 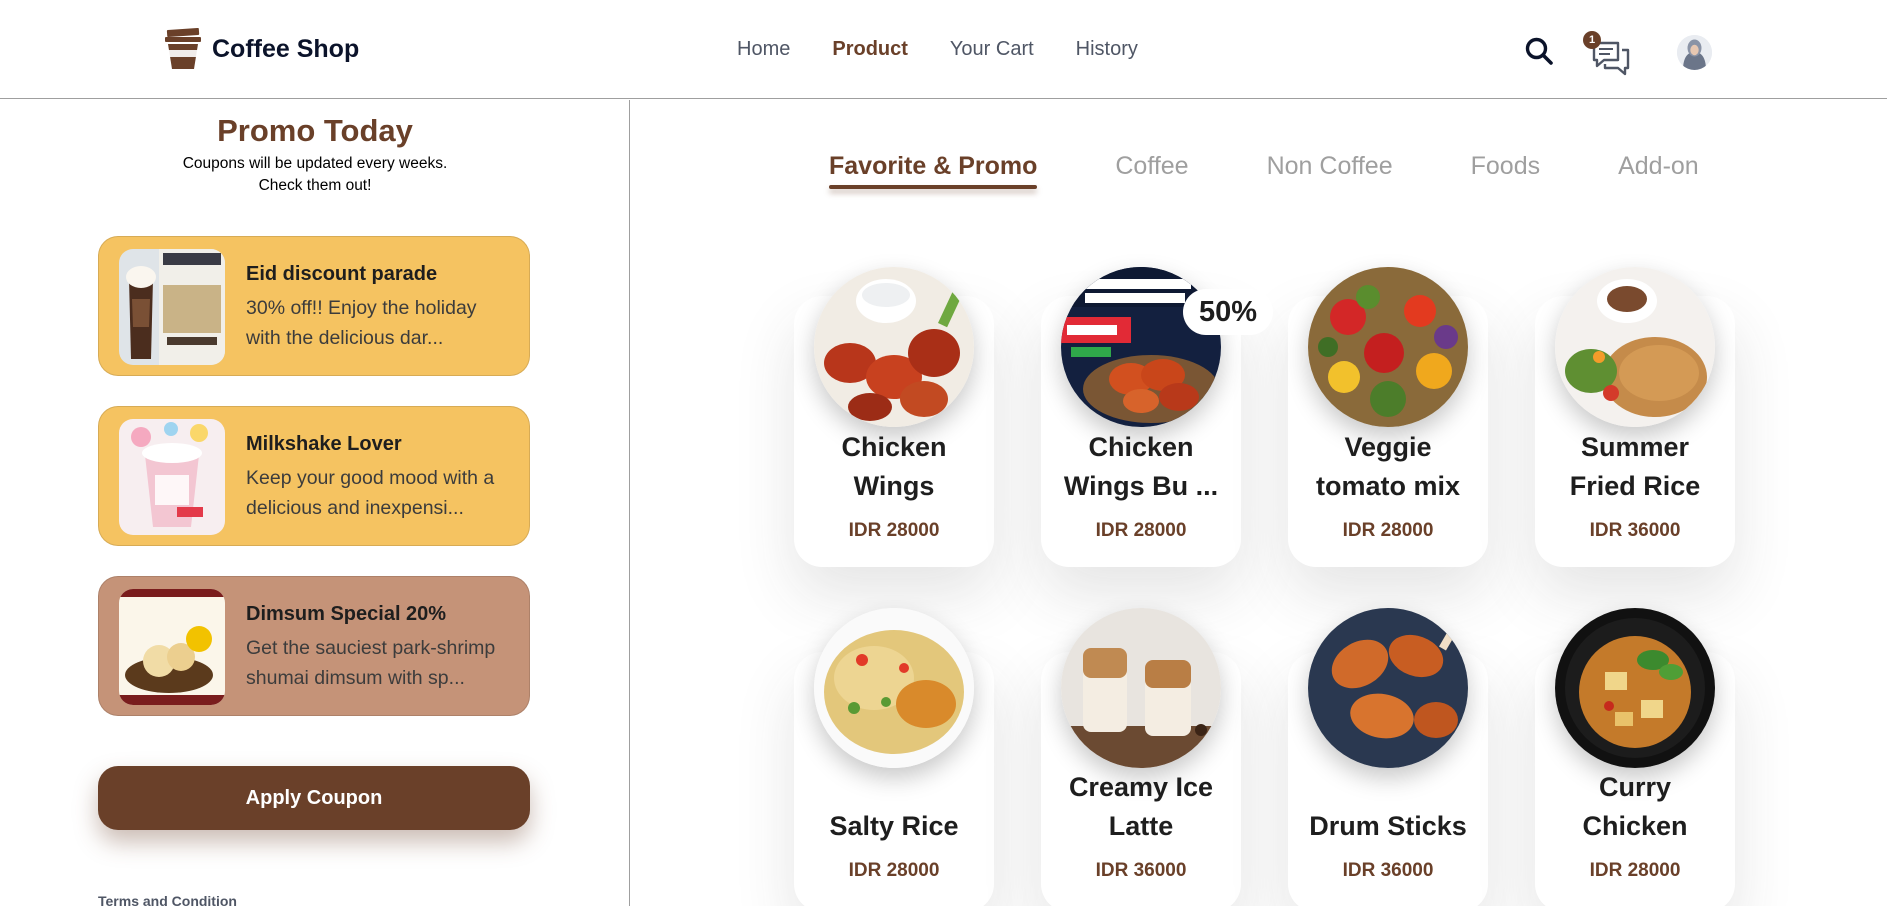 I want to click on chocolate-frappe-image, so click(x=172, y=307).